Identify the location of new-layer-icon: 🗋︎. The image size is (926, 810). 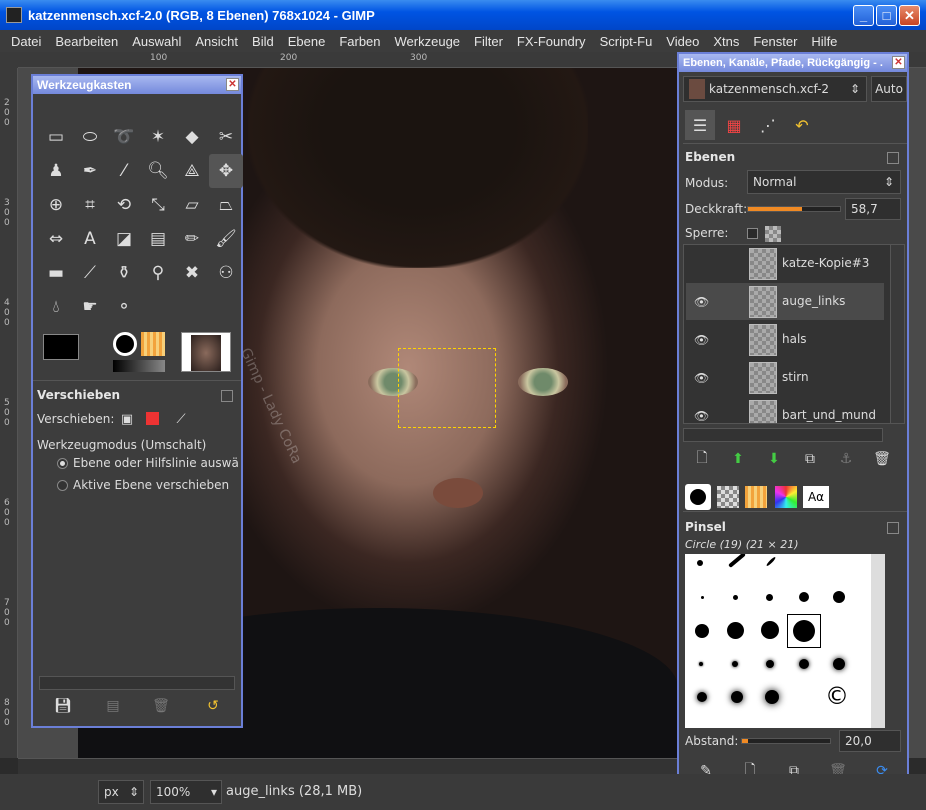
(702, 459).